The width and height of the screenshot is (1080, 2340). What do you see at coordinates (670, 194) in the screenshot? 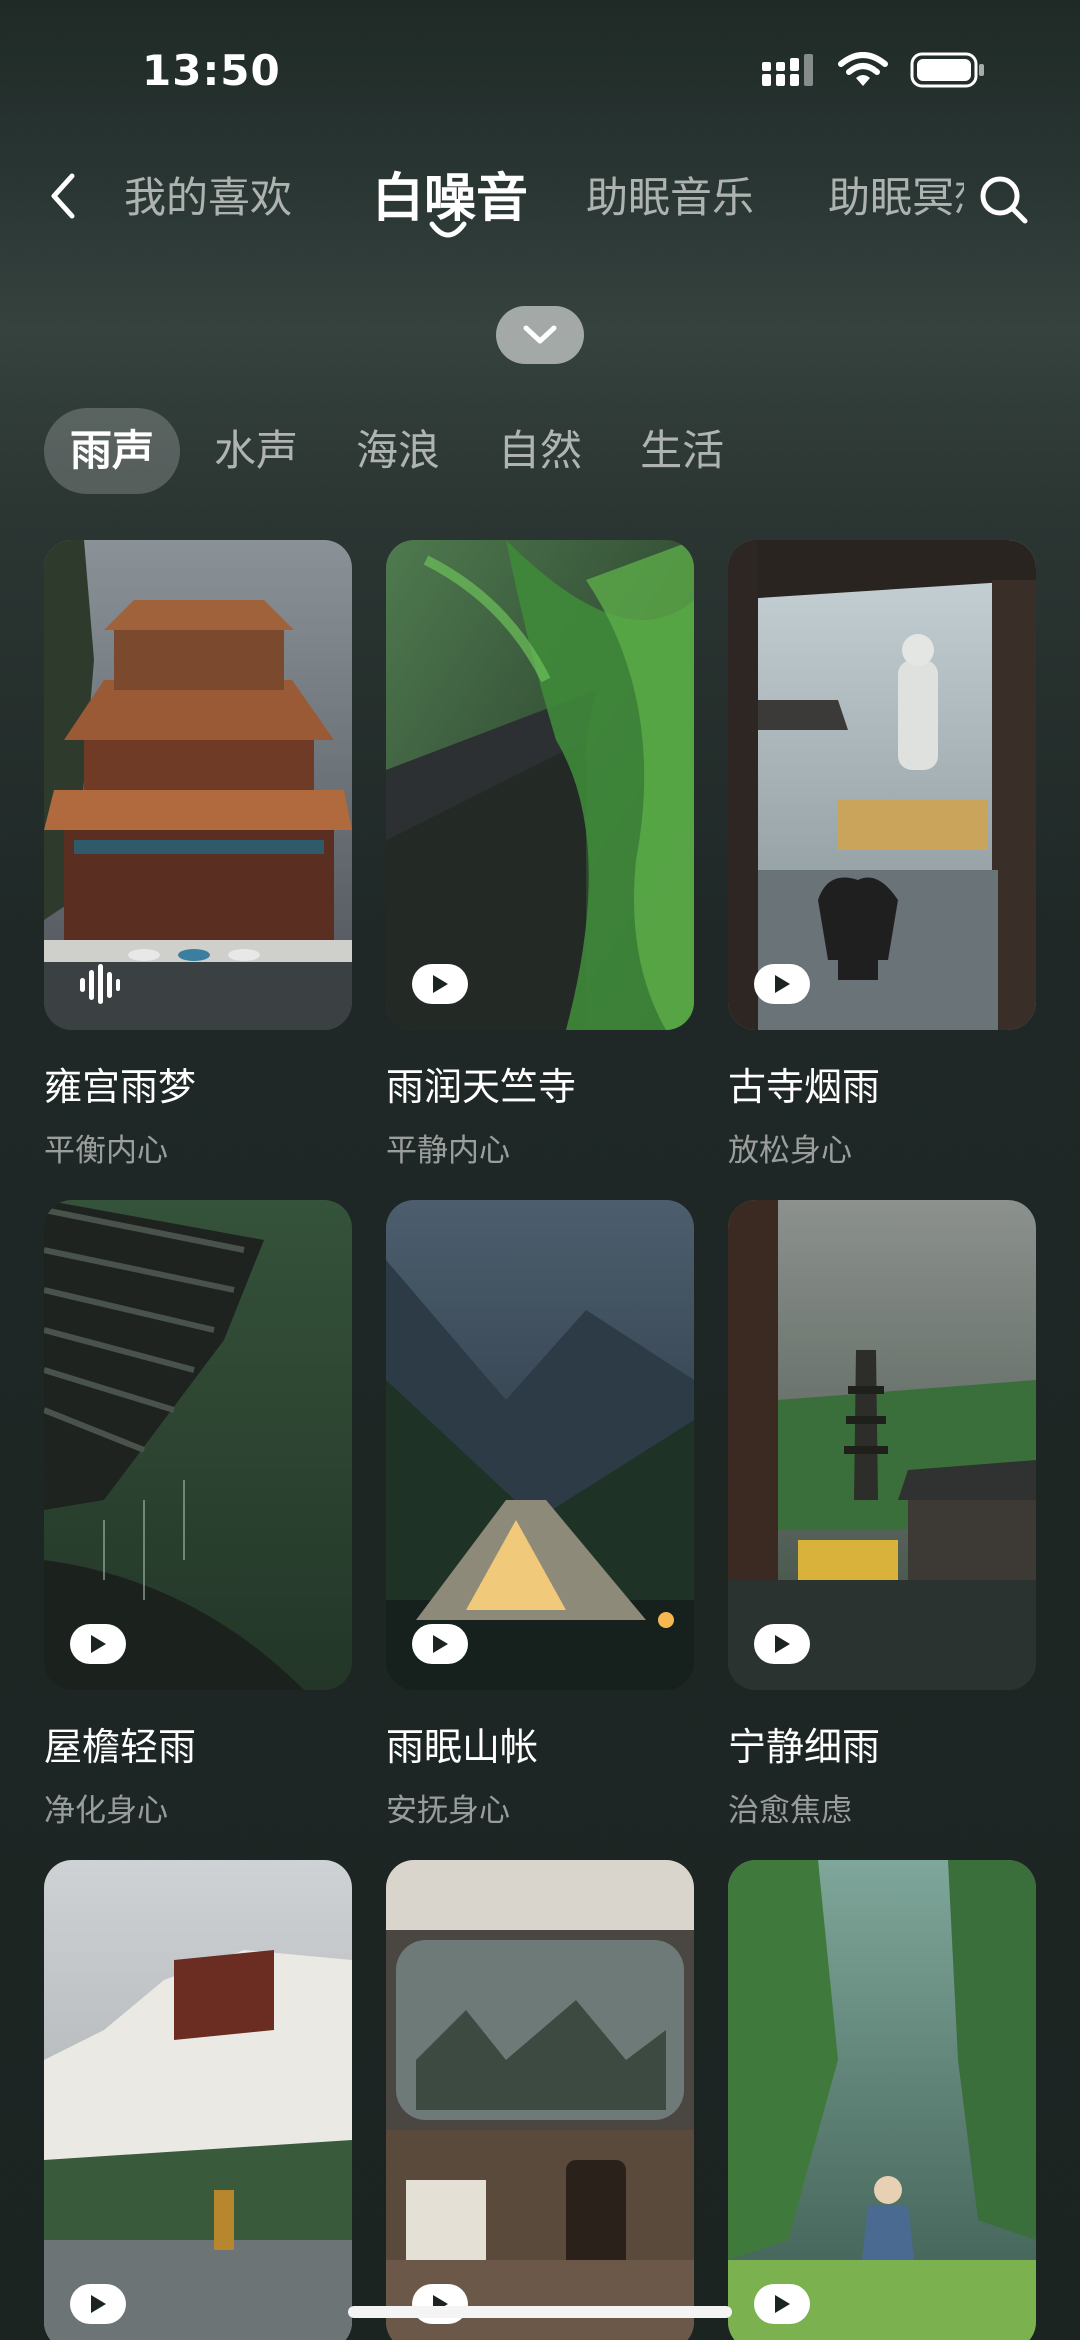
I see `tab-sleep-music: 助眠音乐` at bounding box center [670, 194].